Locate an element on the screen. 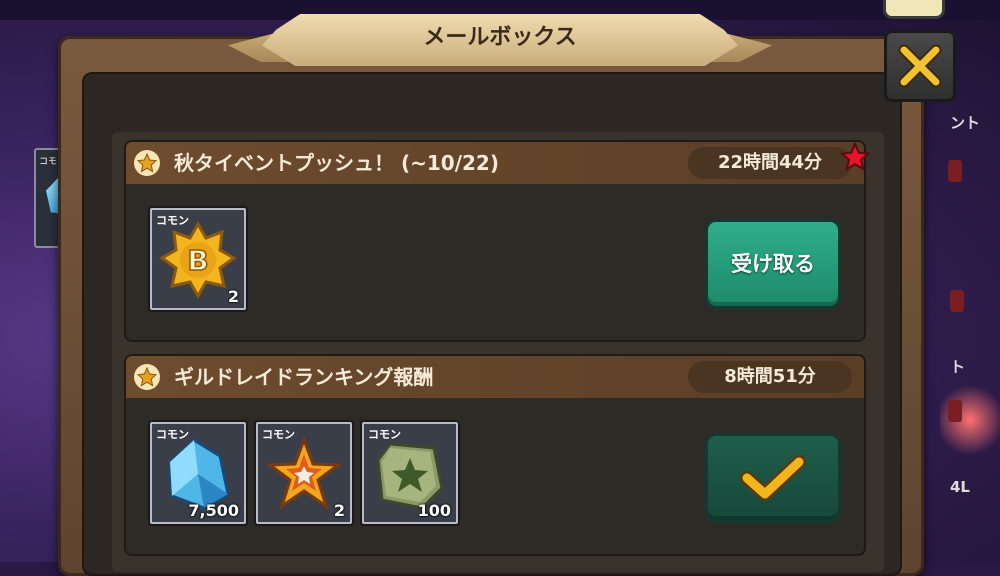 The width and height of the screenshot is (1000, 576). reward-item: コモン 100 is located at coordinates (410, 473).